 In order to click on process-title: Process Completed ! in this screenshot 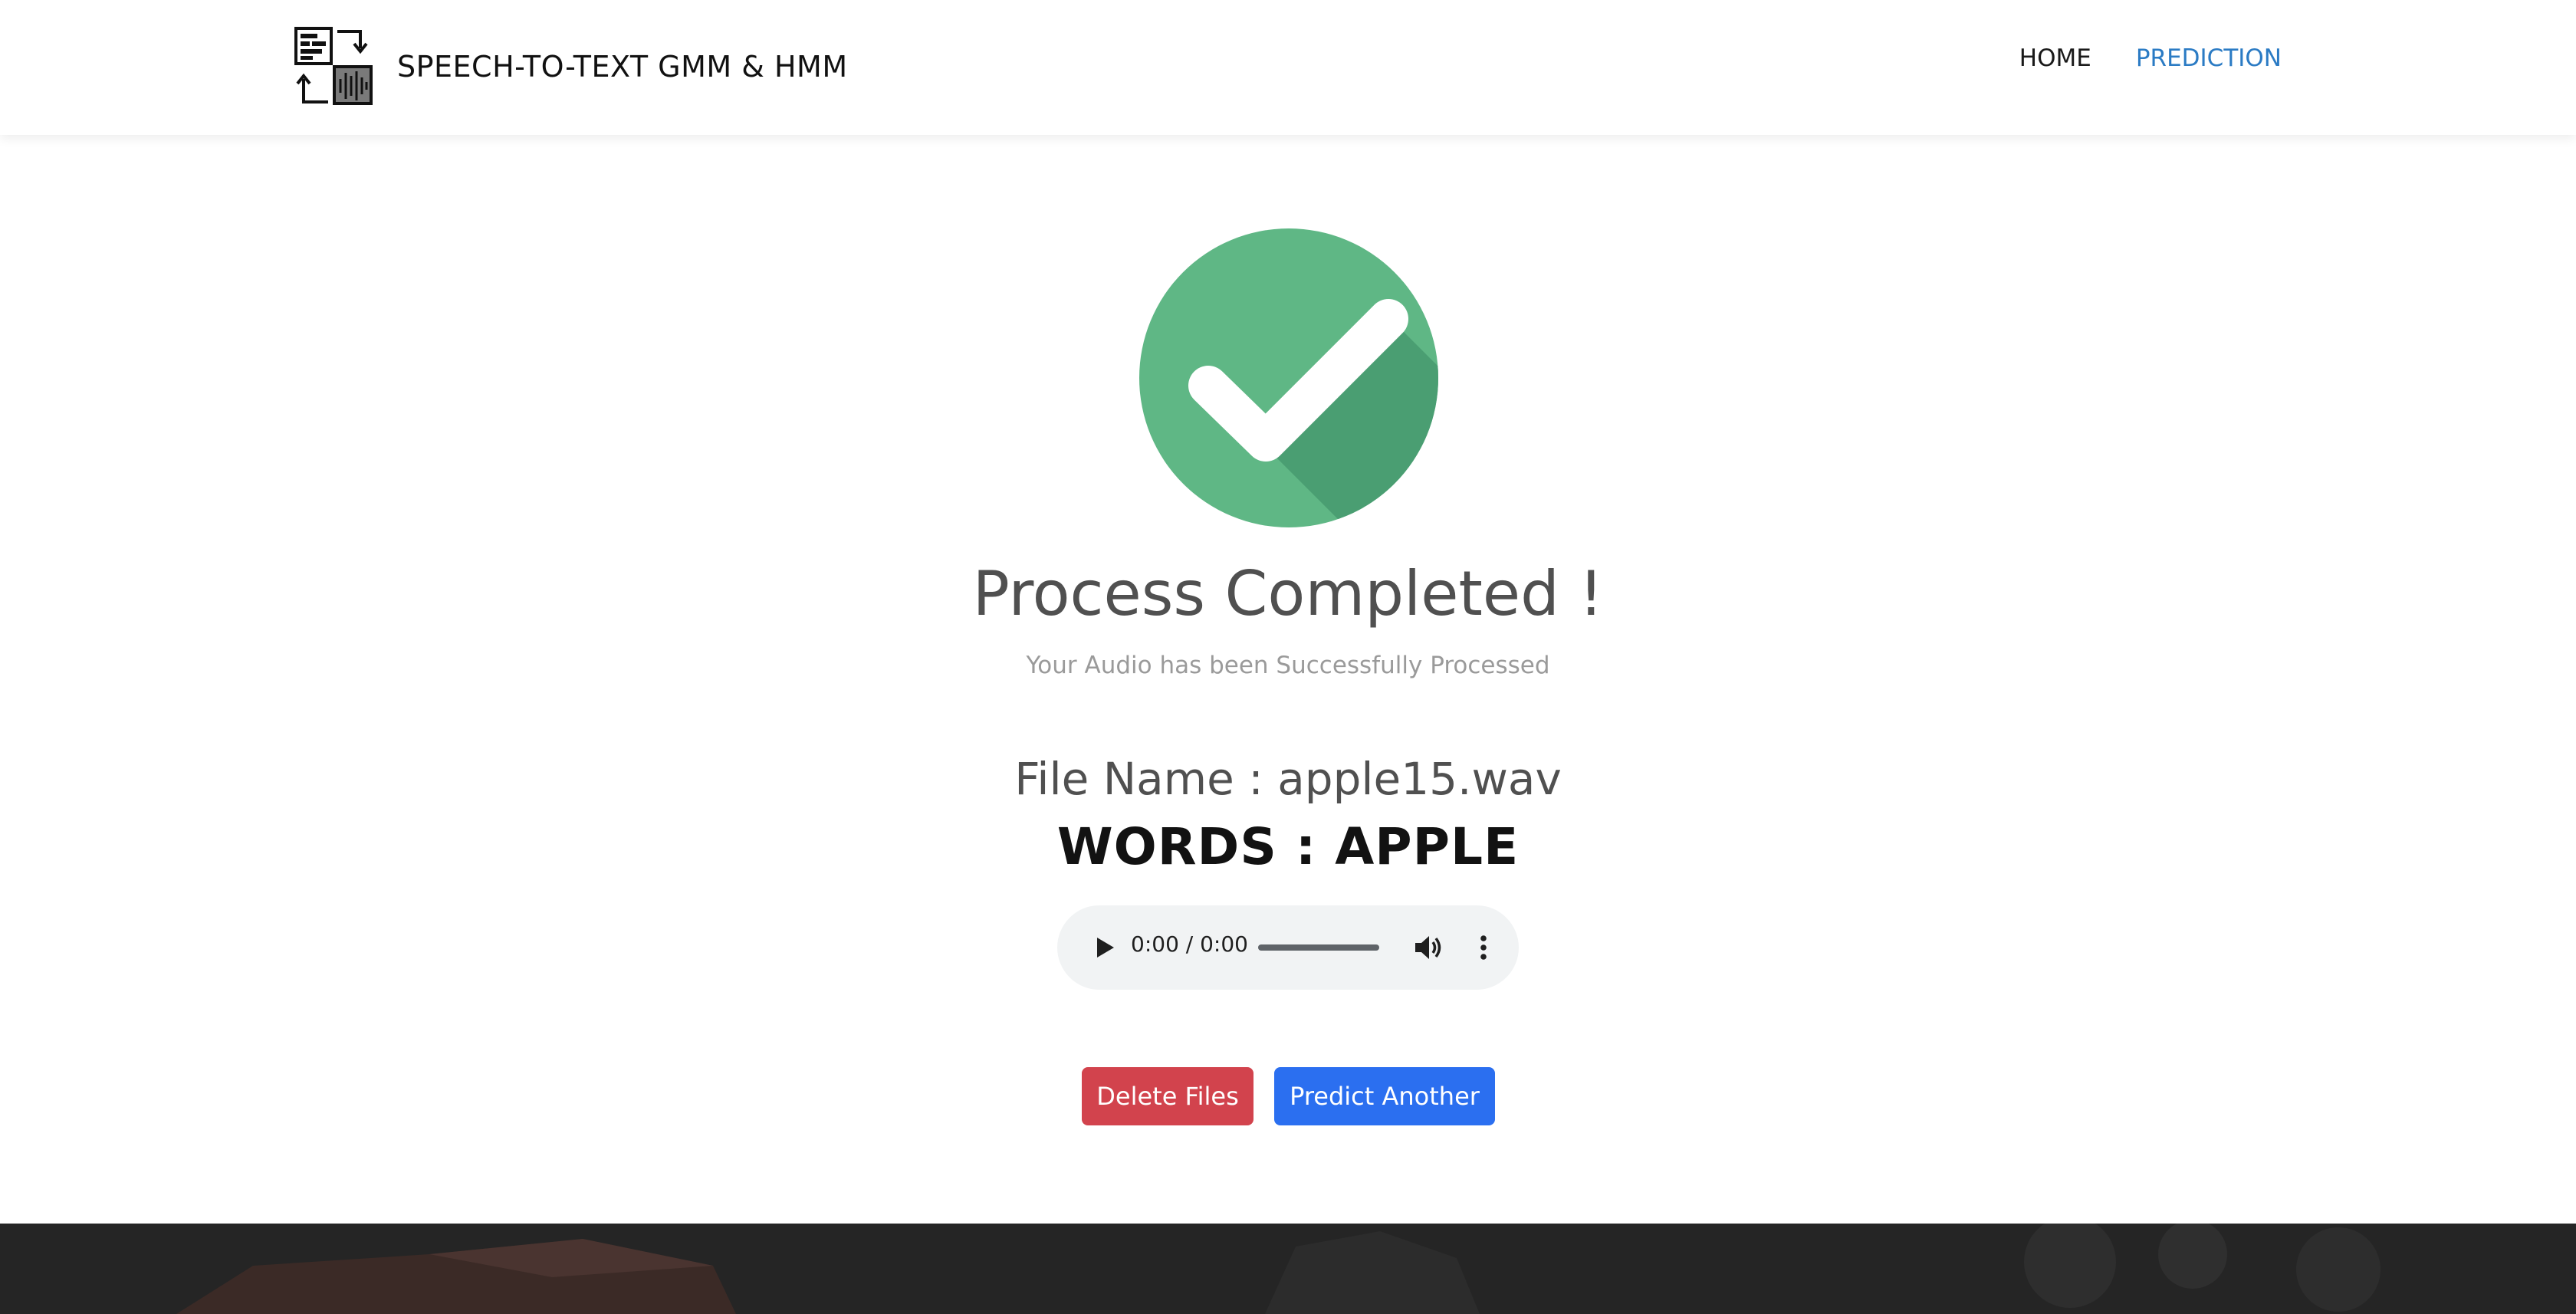, I will do `click(1288, 593)`.